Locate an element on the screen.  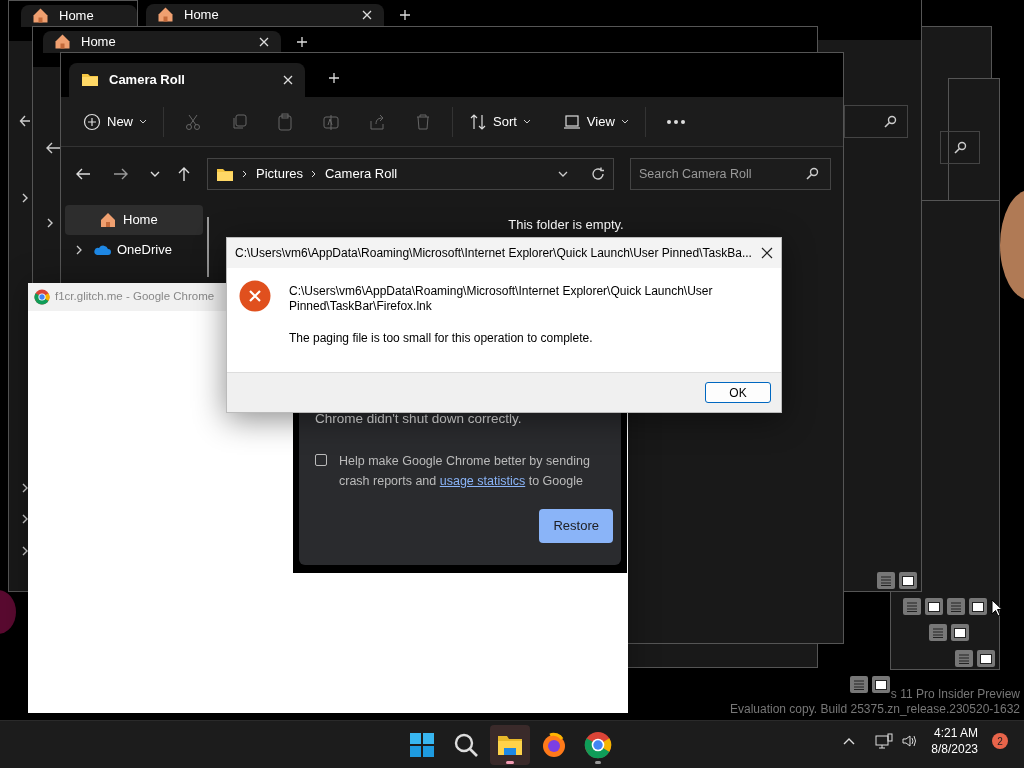
refresh-icon is located at coordinates (598, 174).